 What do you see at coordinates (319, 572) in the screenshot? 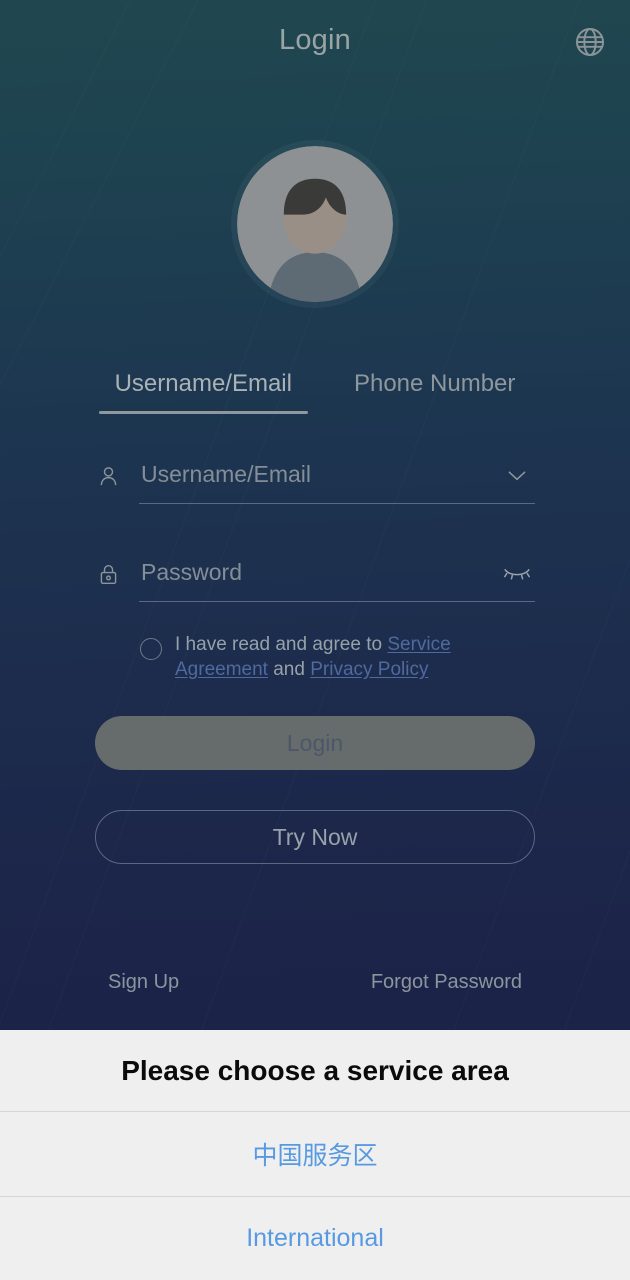
I see `password-input` at bounding box center [319, 572].